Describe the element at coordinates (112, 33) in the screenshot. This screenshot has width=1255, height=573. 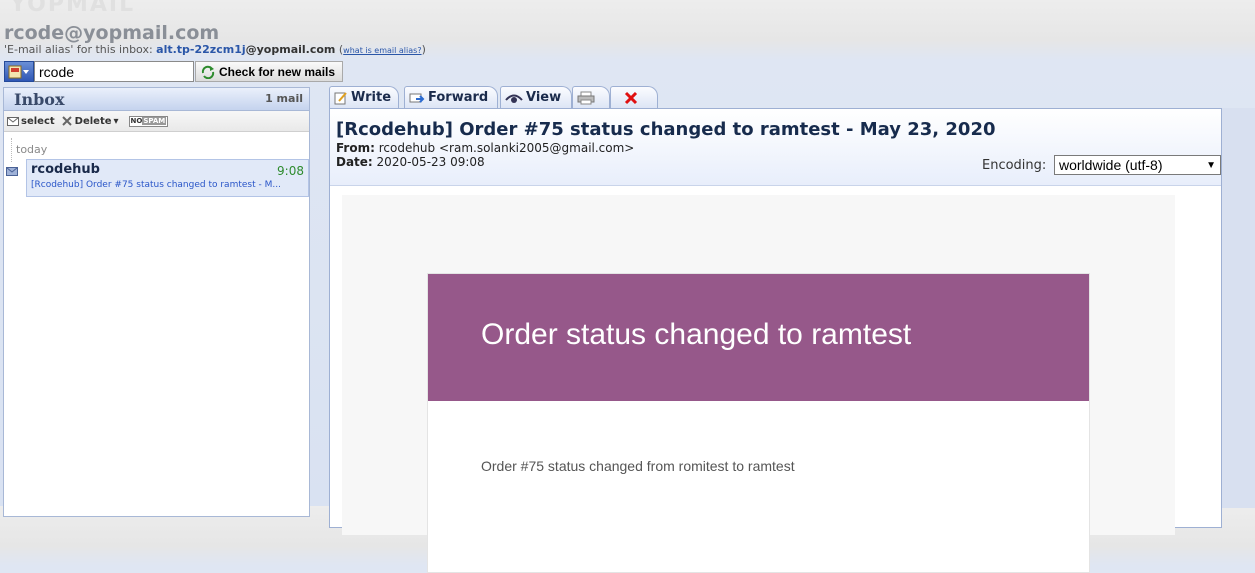
I see `inbox-email-address: rcode@yopmail.com` at that location.